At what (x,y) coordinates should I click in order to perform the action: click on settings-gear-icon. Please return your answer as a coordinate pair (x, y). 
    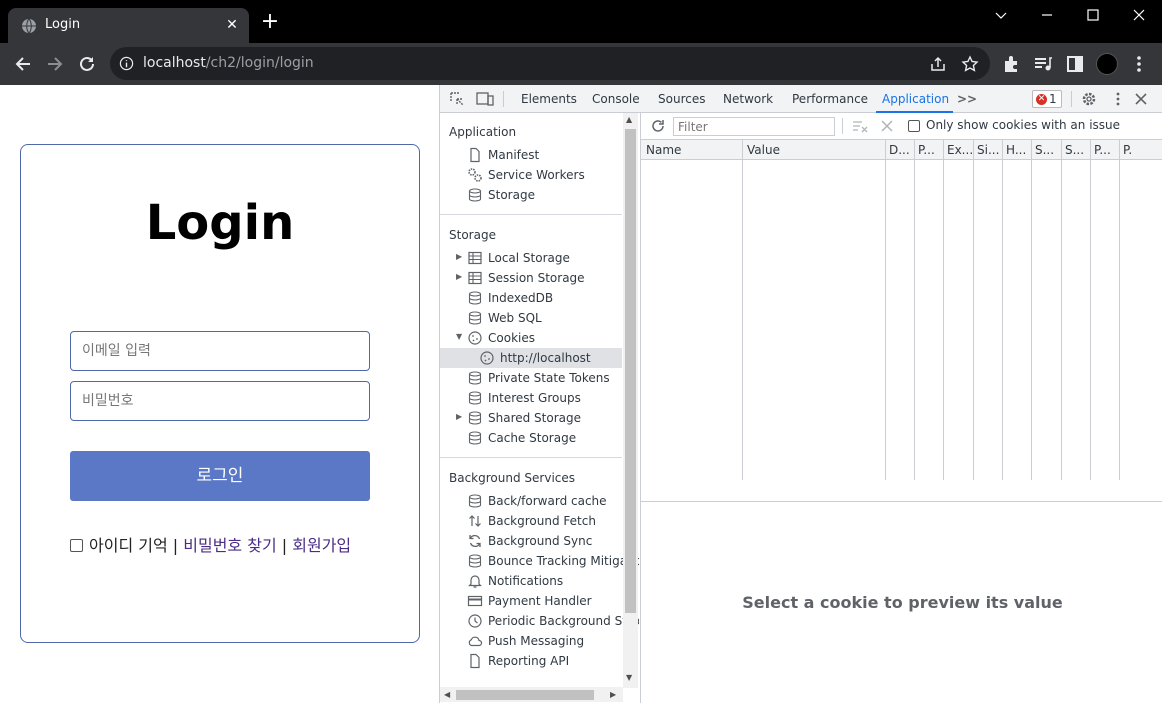
    Looking at the image, I should click on (1089, 99).